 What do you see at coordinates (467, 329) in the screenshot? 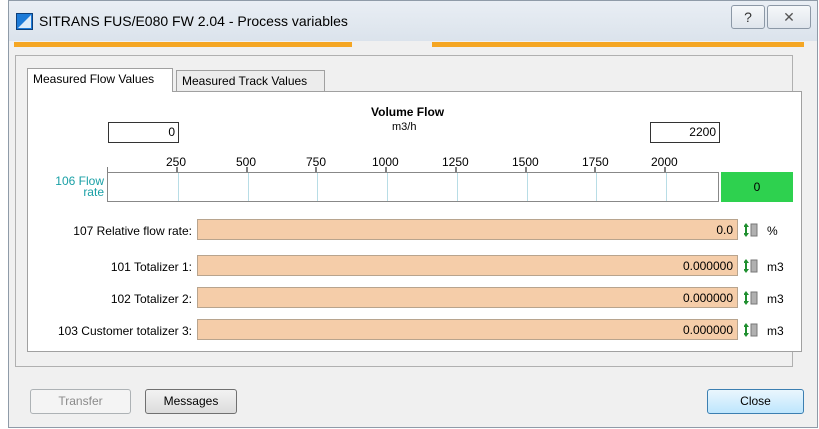
I see `customer-totalizer-3-field: 0.000000` at bounding box center [467, 329].